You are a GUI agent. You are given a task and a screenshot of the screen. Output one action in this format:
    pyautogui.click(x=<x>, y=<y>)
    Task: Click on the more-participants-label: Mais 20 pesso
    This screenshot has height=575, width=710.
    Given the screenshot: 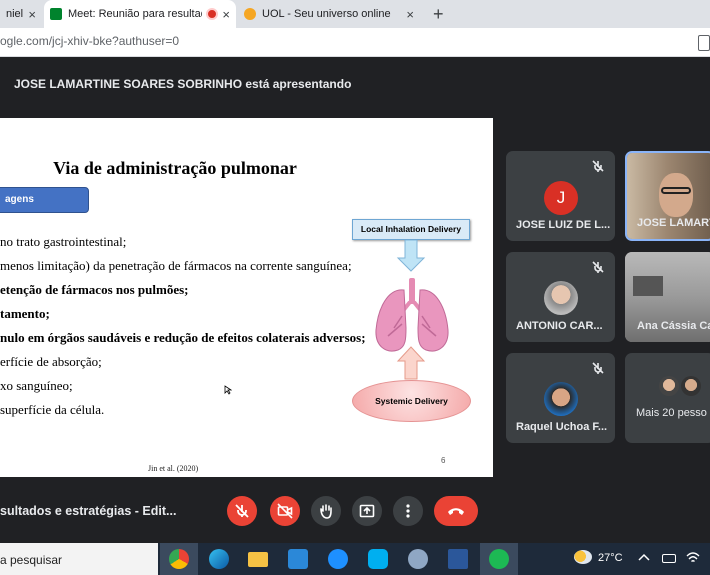 What is the action you would take?
    pyautogui.click(x=671, y=413)
    